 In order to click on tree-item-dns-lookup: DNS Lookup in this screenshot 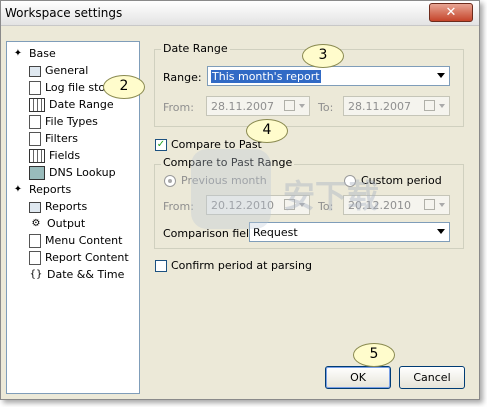, I will do `click(72, 173)`.